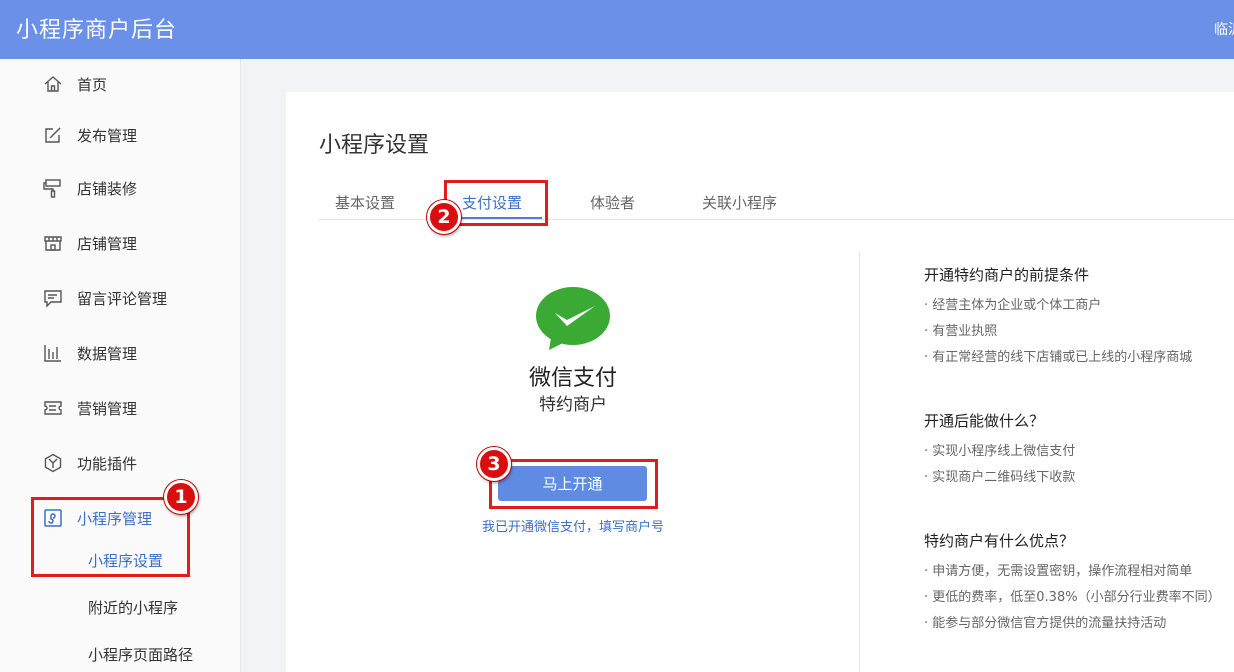 This screenshot has height=672, width=1234. Describe the element at coordinates (1000, 477) in the screenshot. I see `info-line: · 实现商户二维码线下收款` at that location.